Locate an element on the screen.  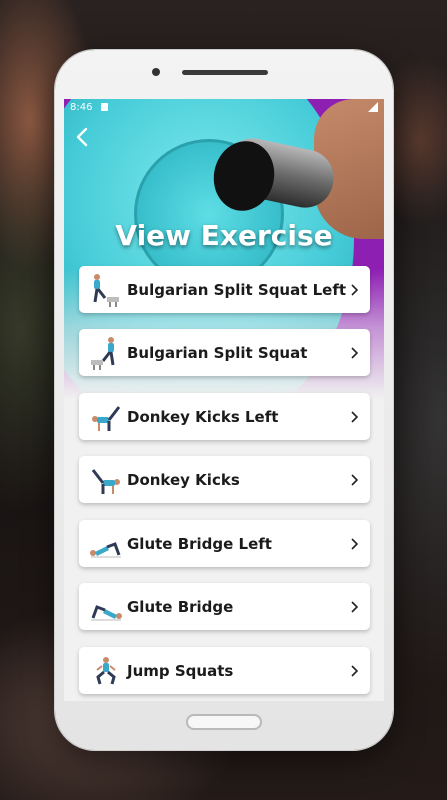
chevron-left-icon is located at coordinates (82, 137).